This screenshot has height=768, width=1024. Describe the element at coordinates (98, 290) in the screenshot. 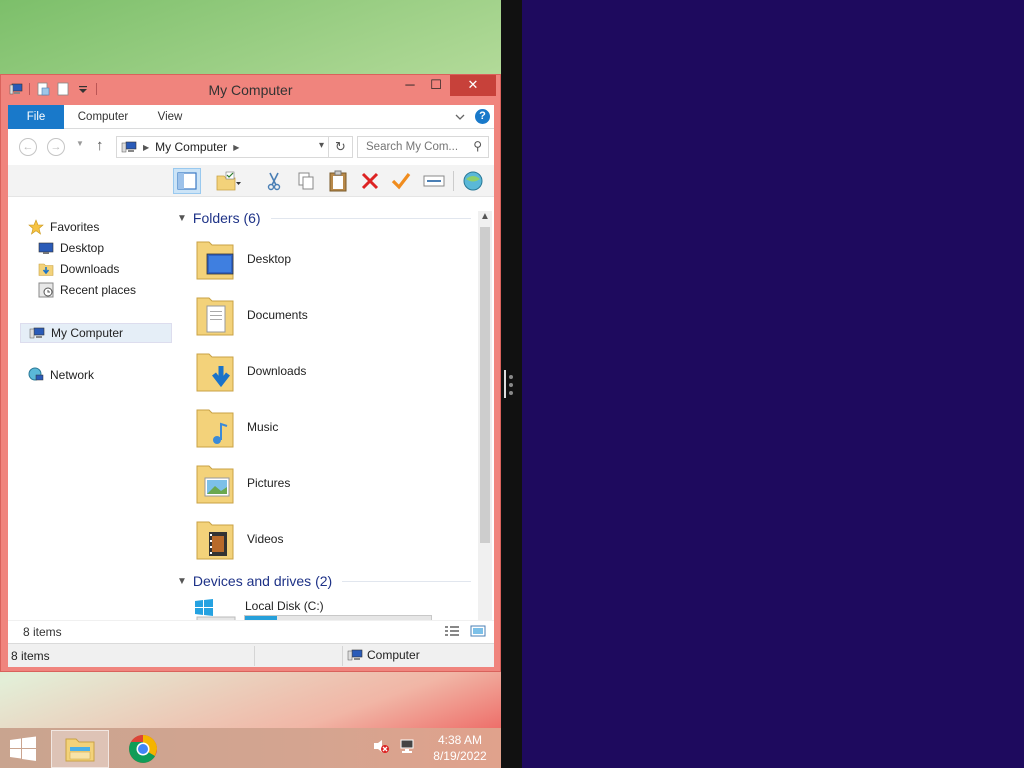

I see `sidebar-item-label: Recent places` at that location.